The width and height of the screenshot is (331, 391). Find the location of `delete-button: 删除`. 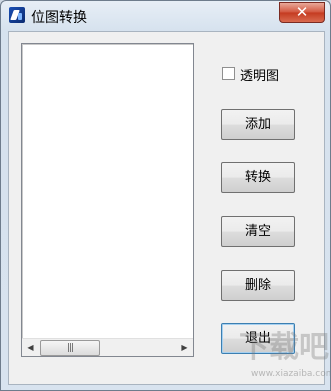

delete-button: 删除 is located at coordinates (258, 285).